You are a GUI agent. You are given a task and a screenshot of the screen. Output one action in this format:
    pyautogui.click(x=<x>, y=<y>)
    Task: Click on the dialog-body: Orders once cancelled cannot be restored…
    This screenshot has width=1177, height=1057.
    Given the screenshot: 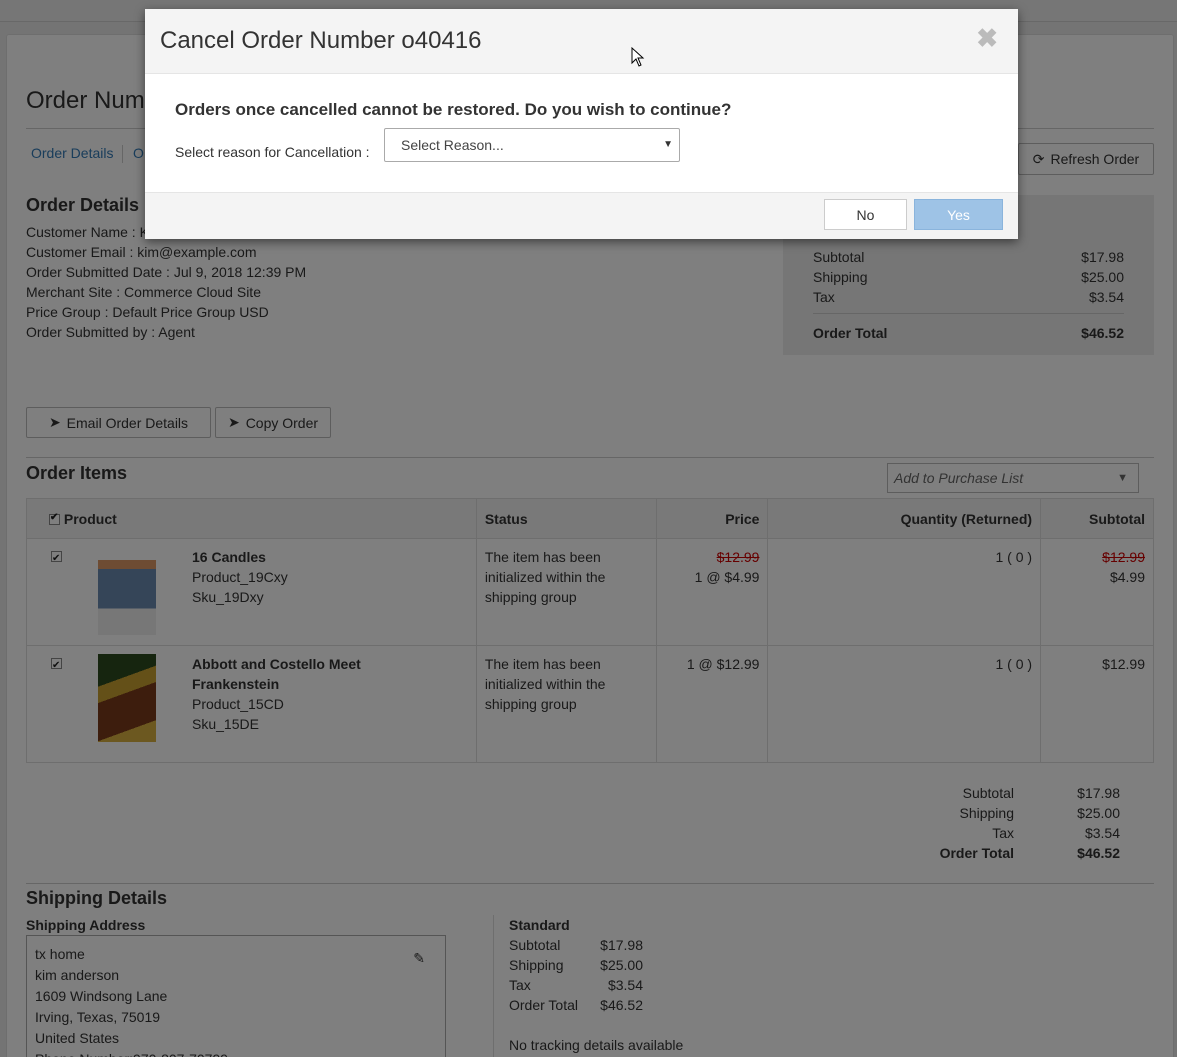 What is the action you would take?
    pyautogui.click(x=581, y=133)
    